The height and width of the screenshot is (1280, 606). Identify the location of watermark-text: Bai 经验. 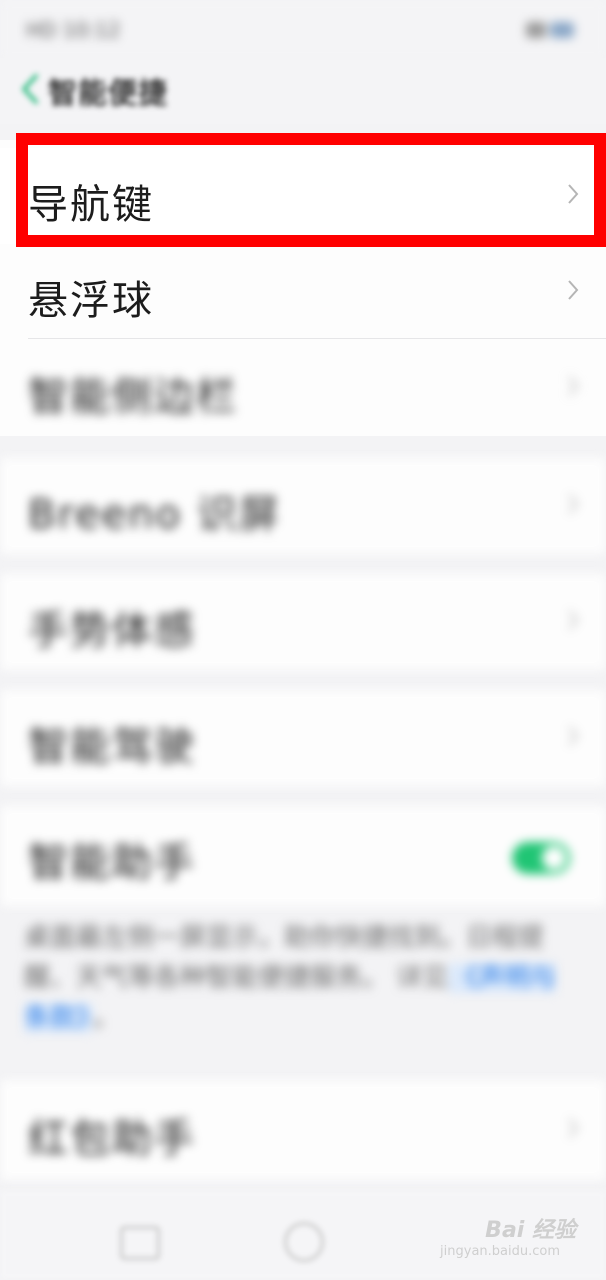
(530, 1230).